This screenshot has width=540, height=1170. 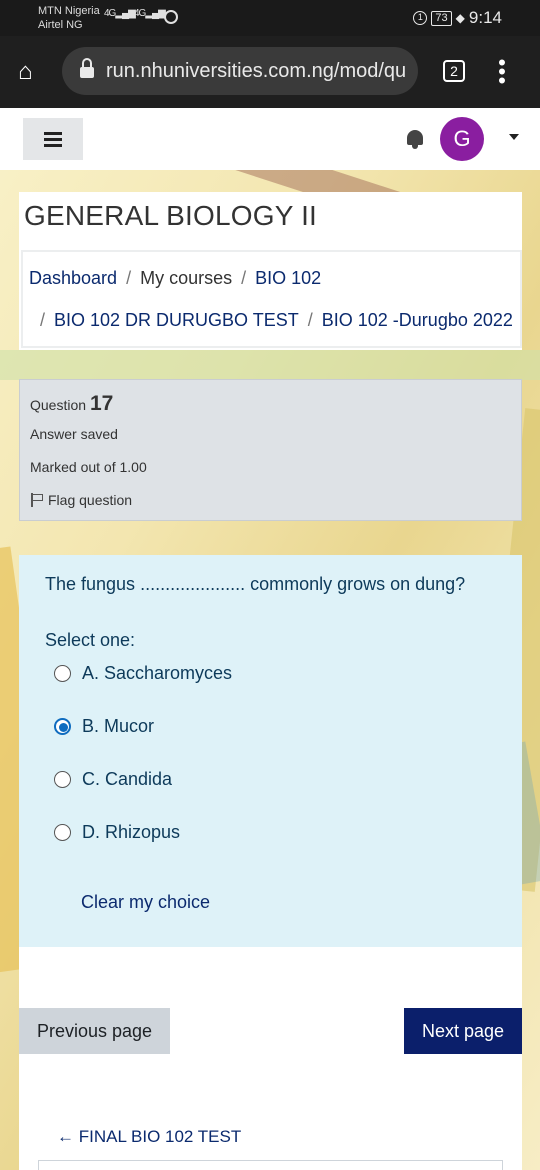 I want to click on breadcrumb-my-courses: My courses, so click(x=186, y=278).